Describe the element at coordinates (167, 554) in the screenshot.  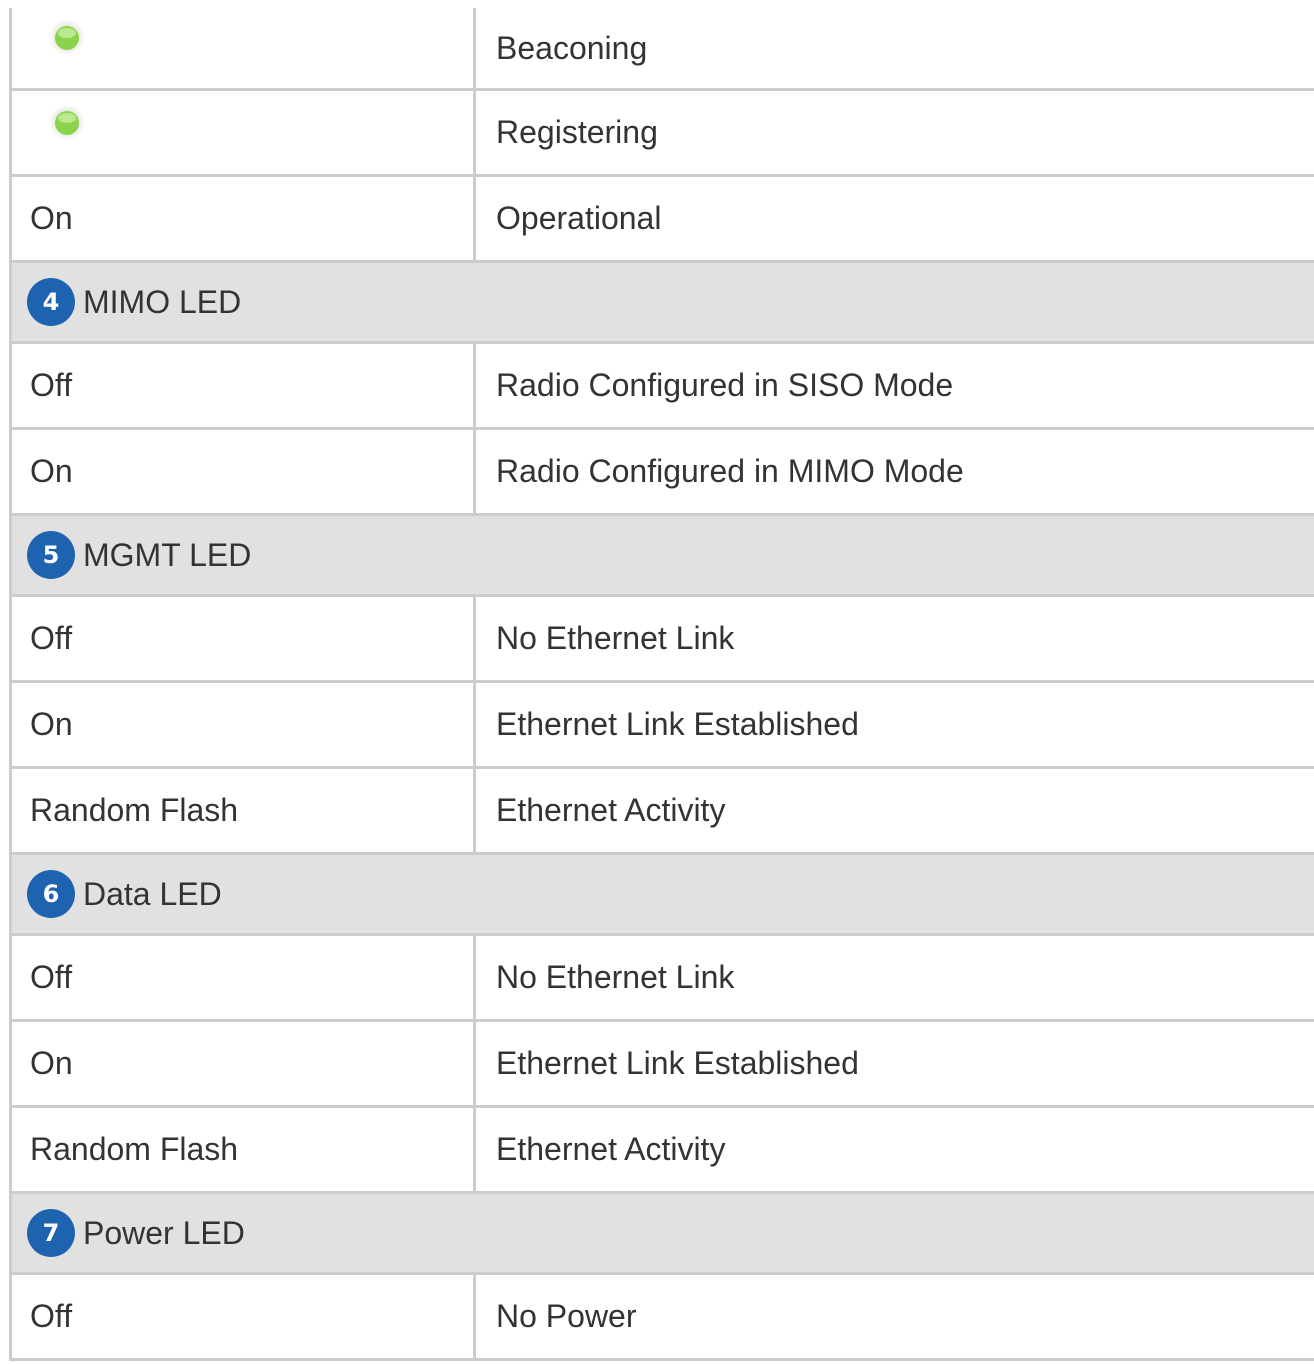
I see `section-title: MGMT LED` at that location.